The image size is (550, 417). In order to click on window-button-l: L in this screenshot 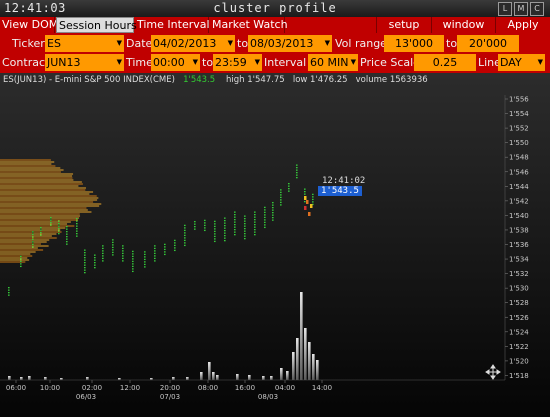, I will do `click(505, 9)`.